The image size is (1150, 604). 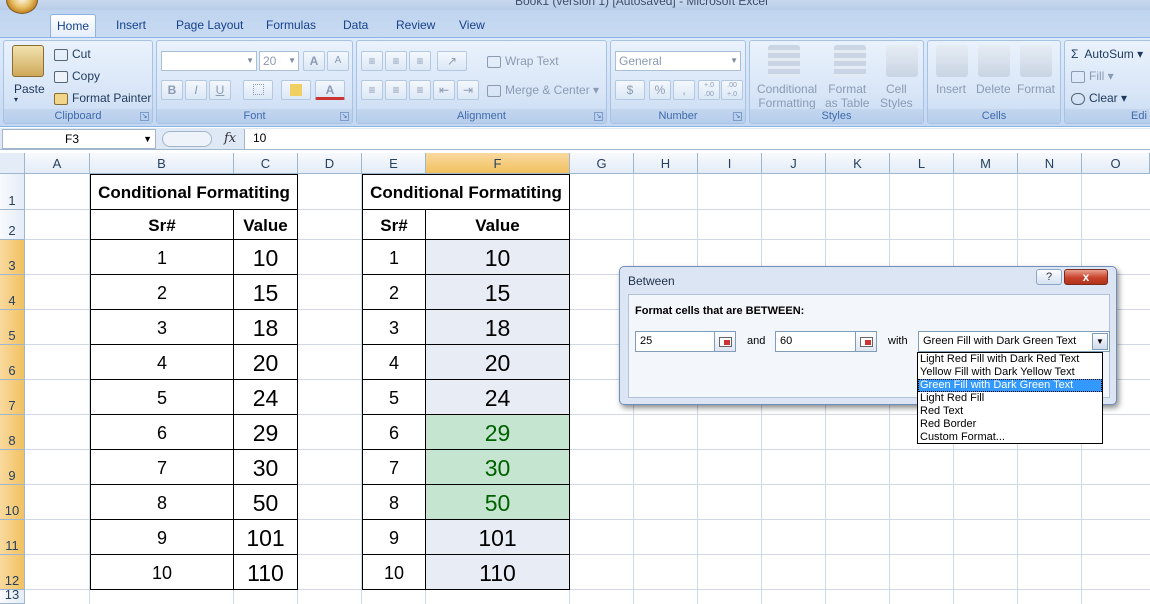 What do you see at coordinates (194, 192) in the screenshot?
I see `table_left-title: Conditional Formatiting` at bounding box center [194, 192].